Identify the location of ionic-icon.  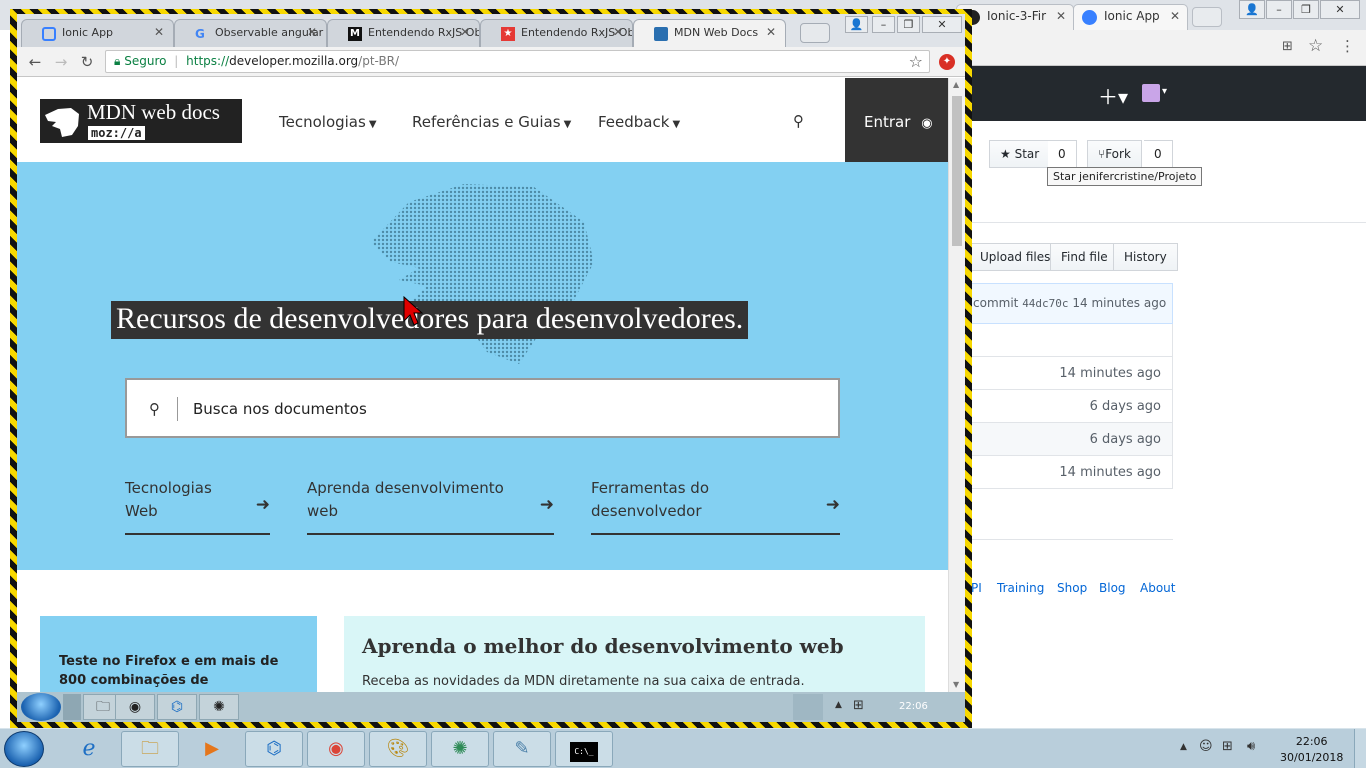
(49, 34).